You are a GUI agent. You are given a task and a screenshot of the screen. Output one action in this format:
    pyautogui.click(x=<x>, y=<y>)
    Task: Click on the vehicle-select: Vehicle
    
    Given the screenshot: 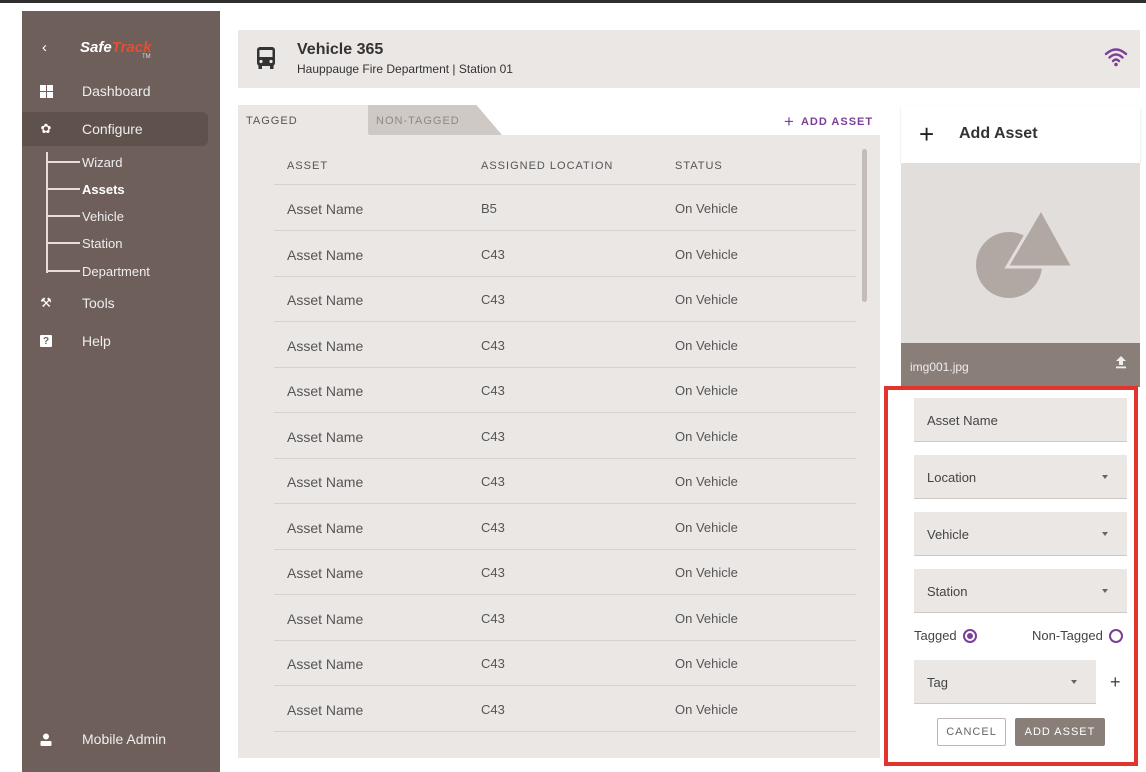 What is the action you would take?
    pyautogui.click(x=1020, y=534)
    